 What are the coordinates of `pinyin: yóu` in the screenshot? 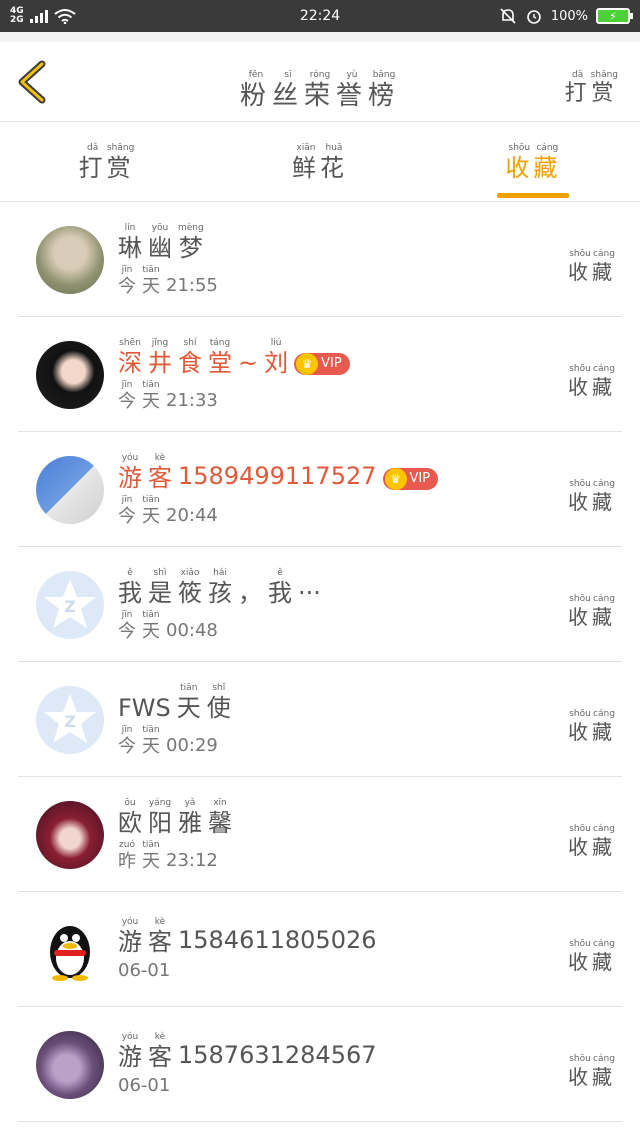 It's located at (130, 457).